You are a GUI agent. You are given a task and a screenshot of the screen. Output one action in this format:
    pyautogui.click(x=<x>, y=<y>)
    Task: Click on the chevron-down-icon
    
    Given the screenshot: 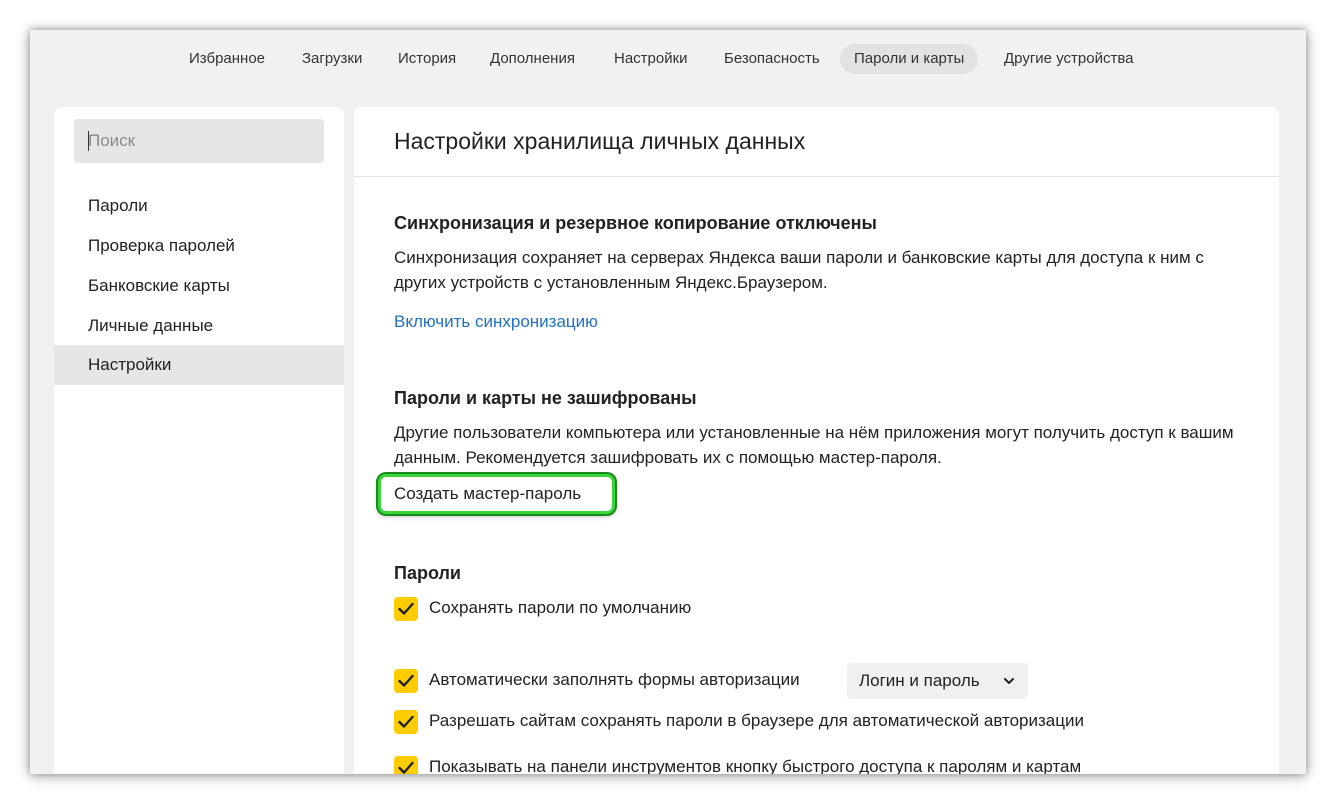 What is the action you would take?
    pyautogui.click(x=1009, y=681)
    